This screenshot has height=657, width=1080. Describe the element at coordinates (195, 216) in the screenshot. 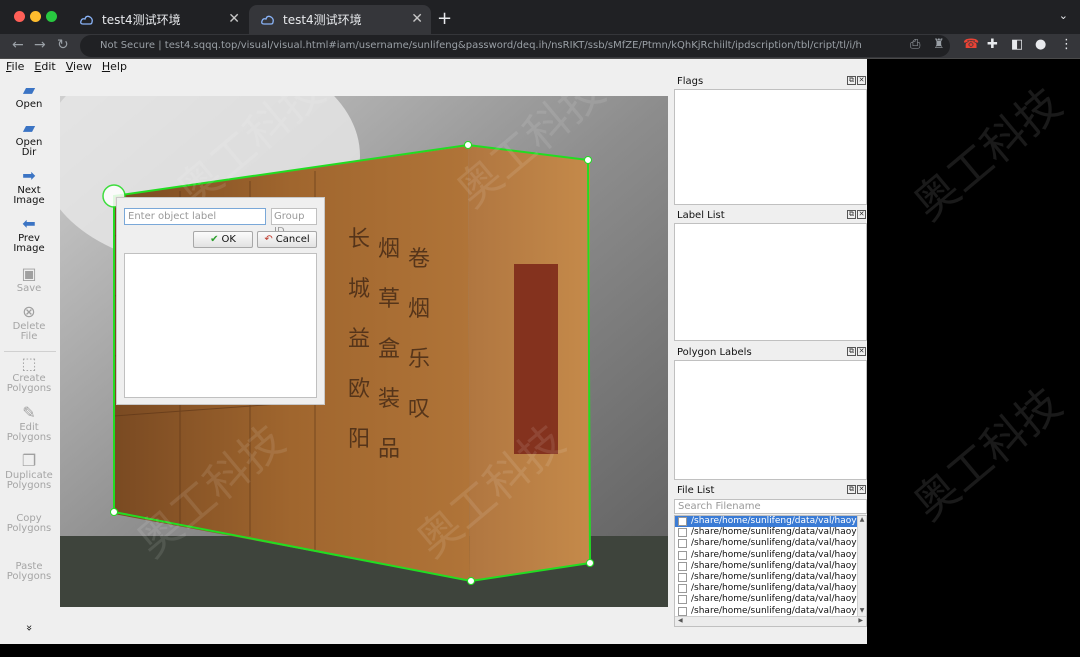

I see `object-label-input: Enter object label` at that location.